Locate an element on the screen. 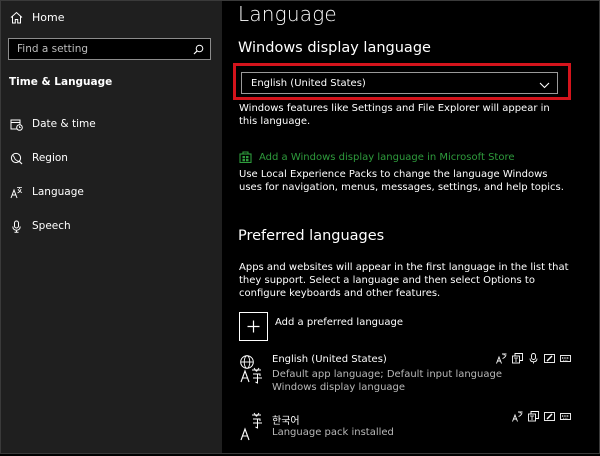  search-icon is located at coordinates (198, 49).